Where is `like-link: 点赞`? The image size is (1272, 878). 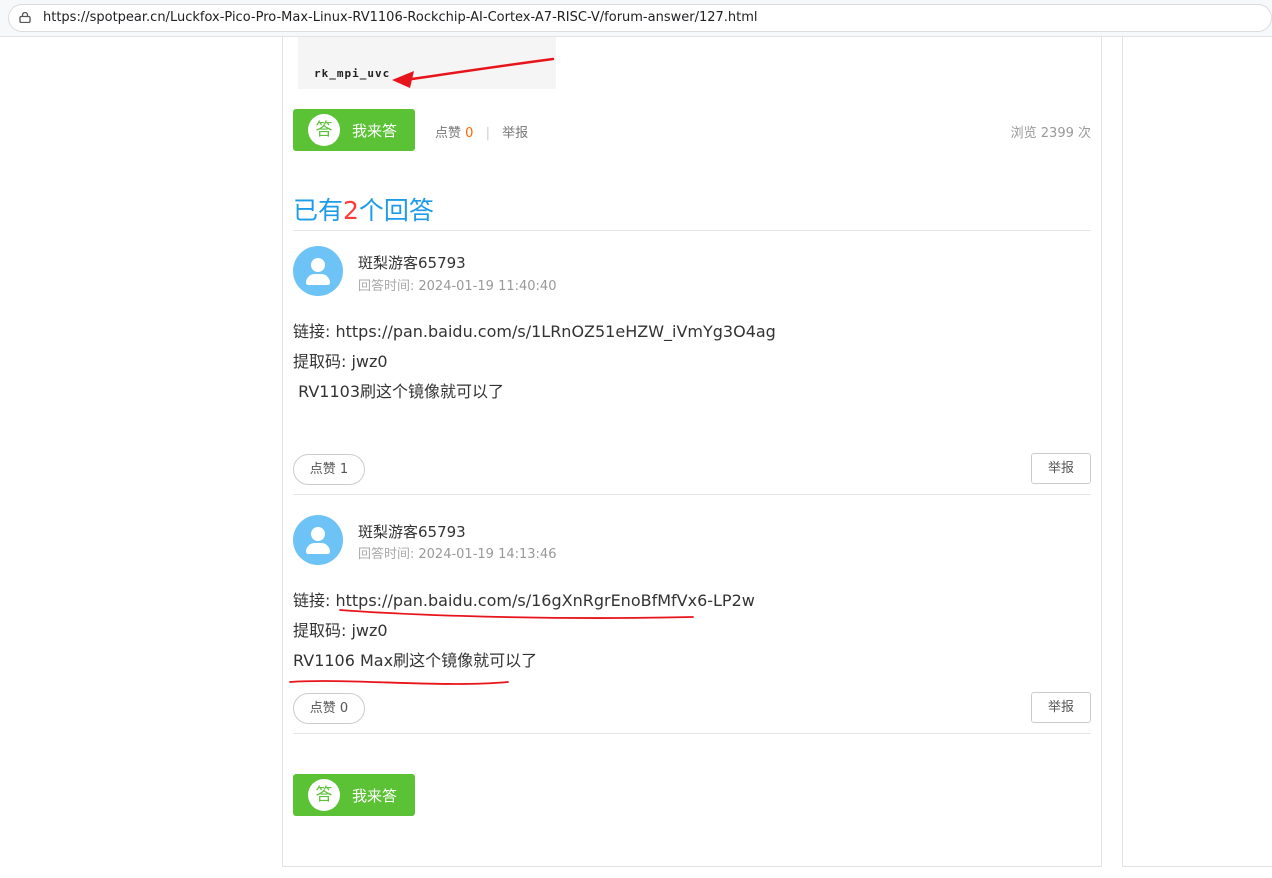 like-link: 点赞 is located at coordinates (448, 133).